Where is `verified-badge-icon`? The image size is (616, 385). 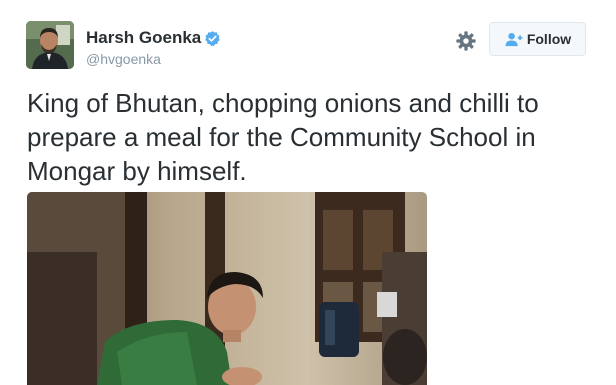
verified-badge-icon is located at coordinates (213, 38).